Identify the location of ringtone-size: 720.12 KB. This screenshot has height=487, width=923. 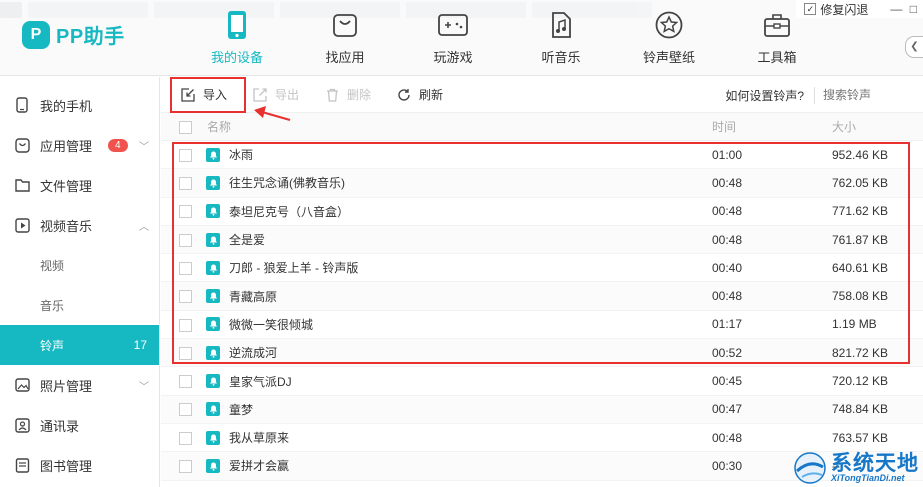
(860, 381).